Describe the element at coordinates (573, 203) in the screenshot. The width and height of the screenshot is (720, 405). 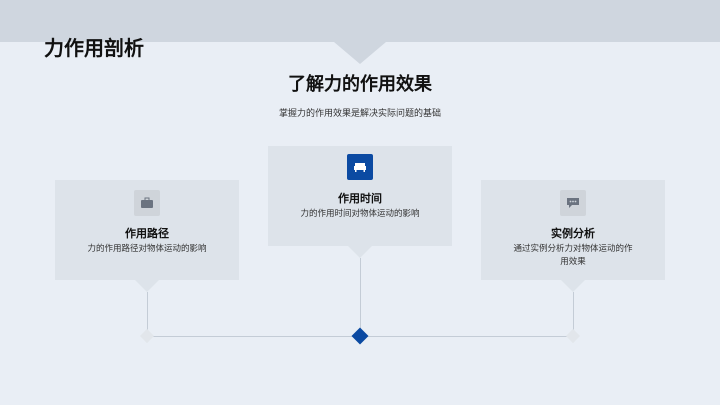
I see `chat-icon` at that location.